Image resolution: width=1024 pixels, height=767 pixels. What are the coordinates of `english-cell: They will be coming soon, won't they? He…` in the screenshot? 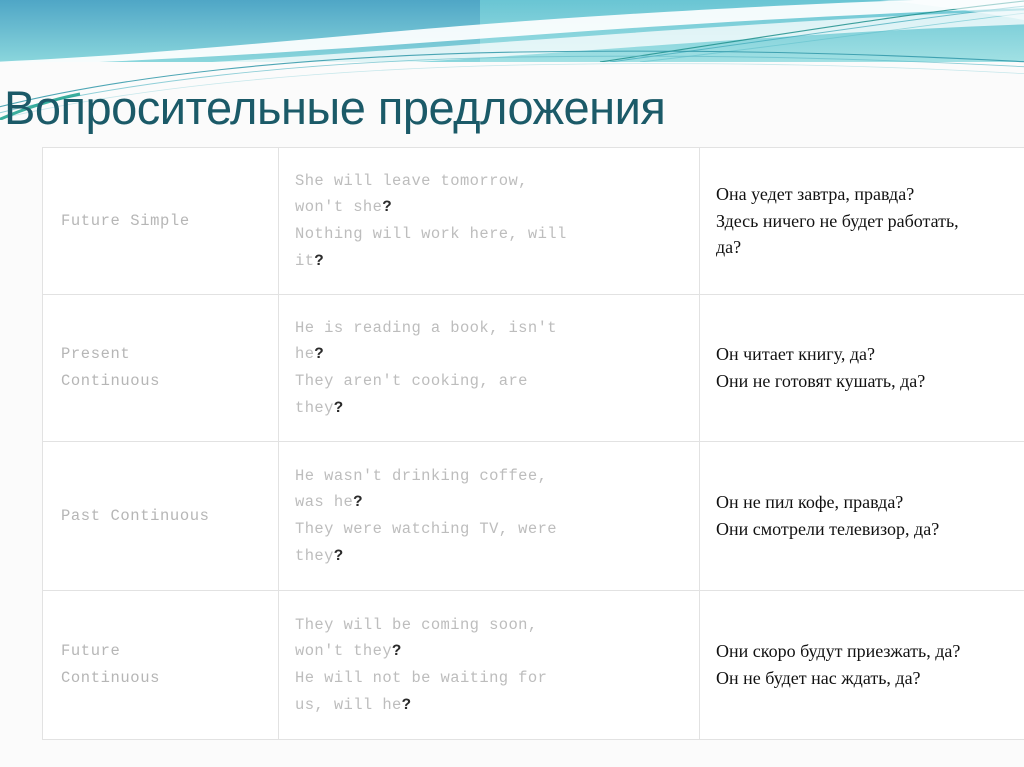 It's located at (489, 665).